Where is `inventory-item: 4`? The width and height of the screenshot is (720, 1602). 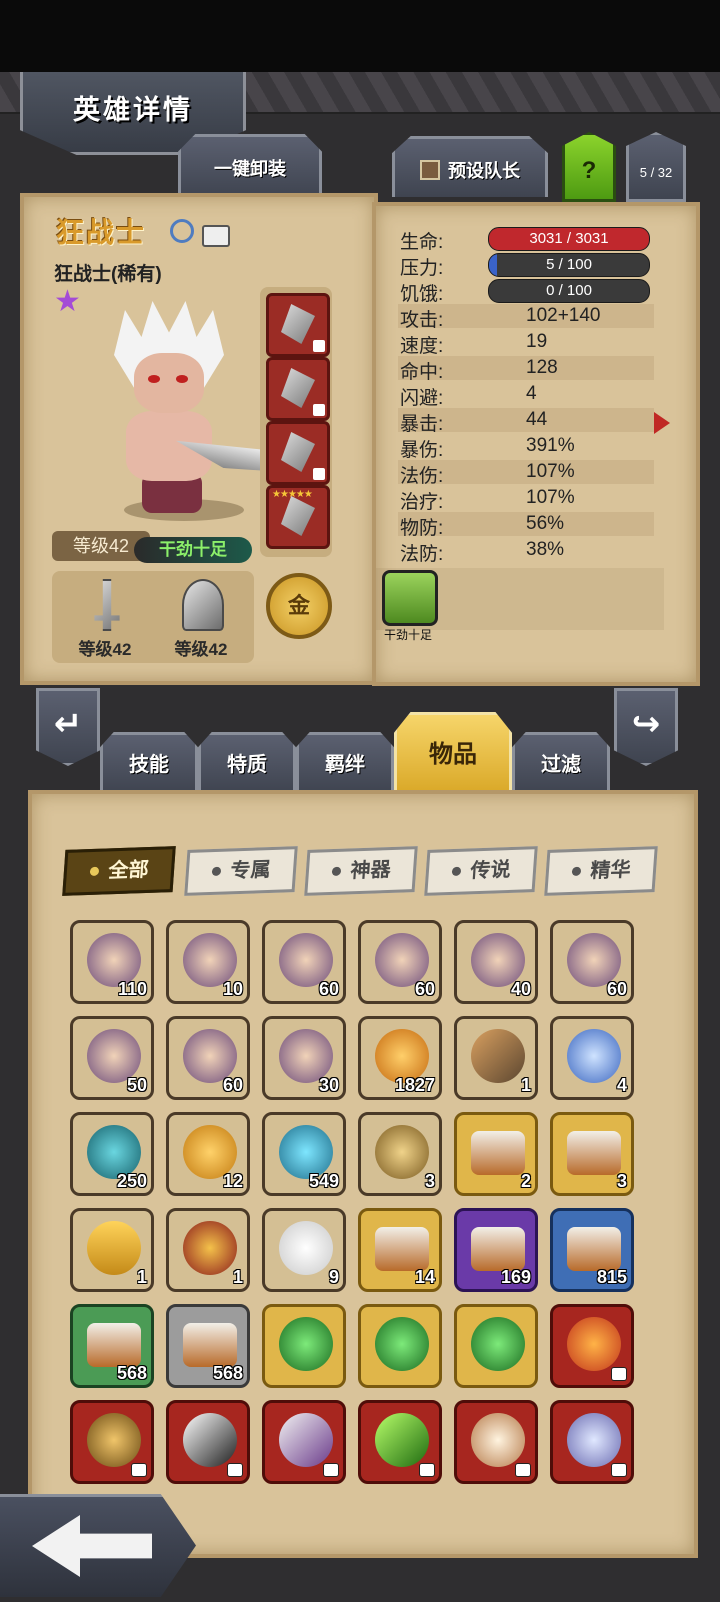 inventory-item: 4 is located at coordinates (592, 1058).